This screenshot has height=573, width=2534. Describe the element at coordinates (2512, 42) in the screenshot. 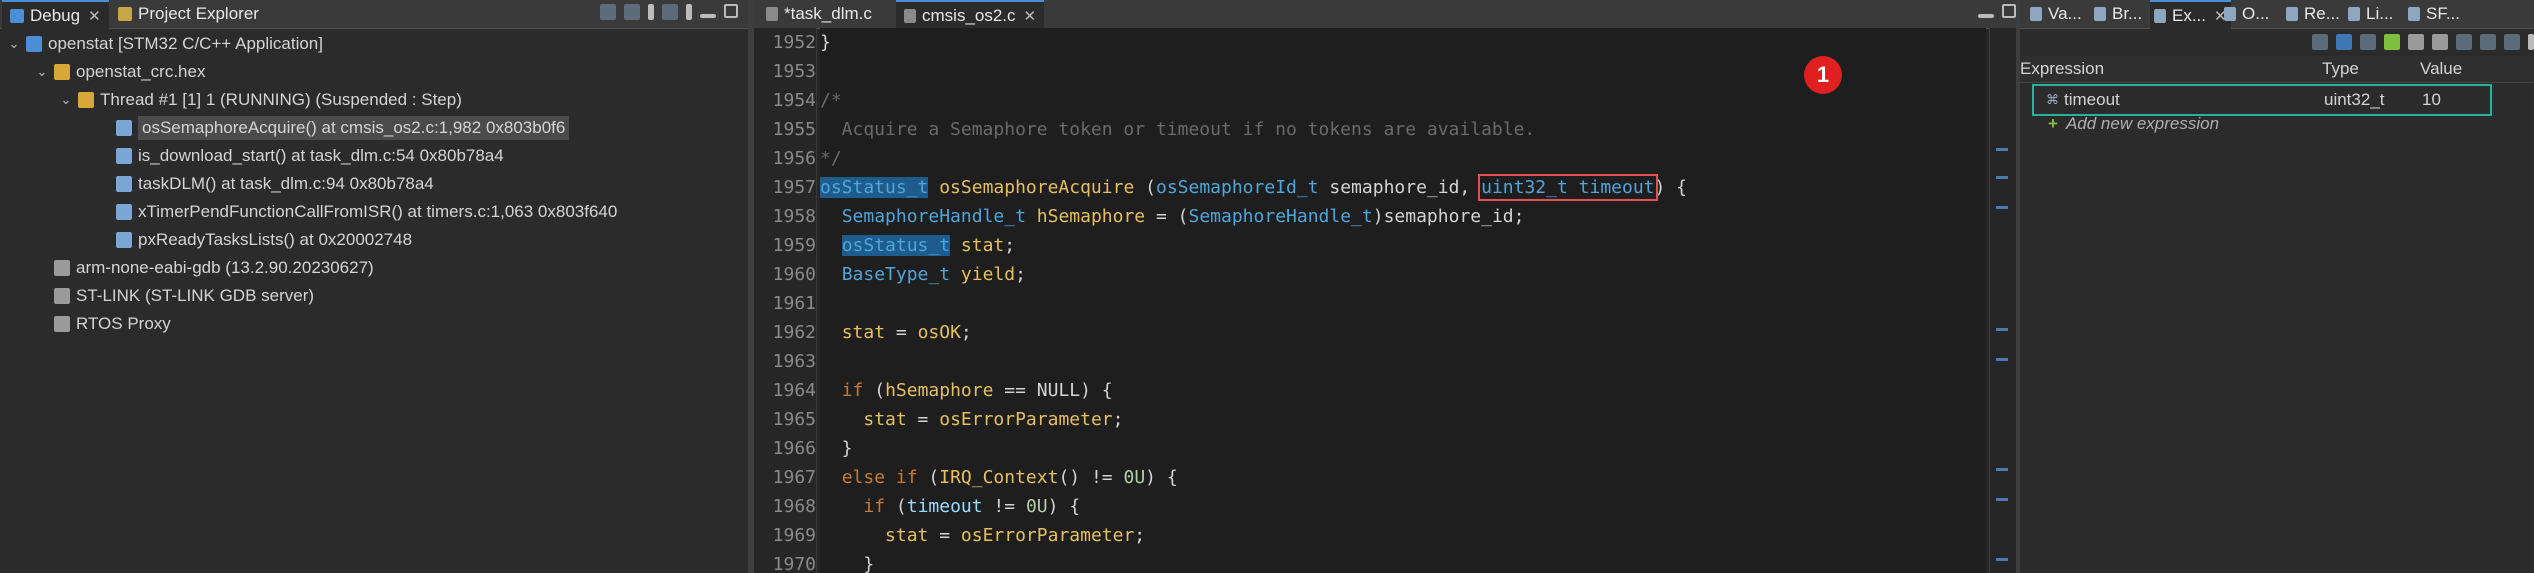

I see `layout-icon` at that location.